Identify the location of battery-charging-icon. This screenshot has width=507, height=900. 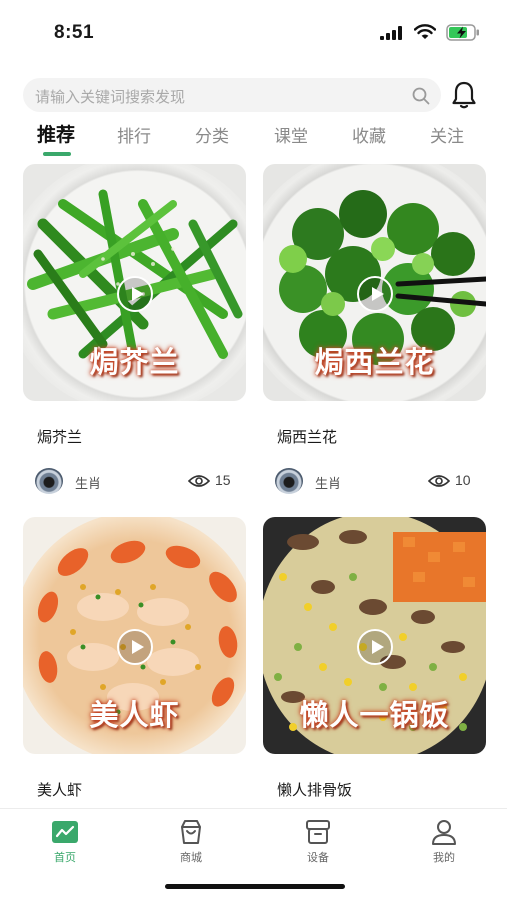
(462, 32).